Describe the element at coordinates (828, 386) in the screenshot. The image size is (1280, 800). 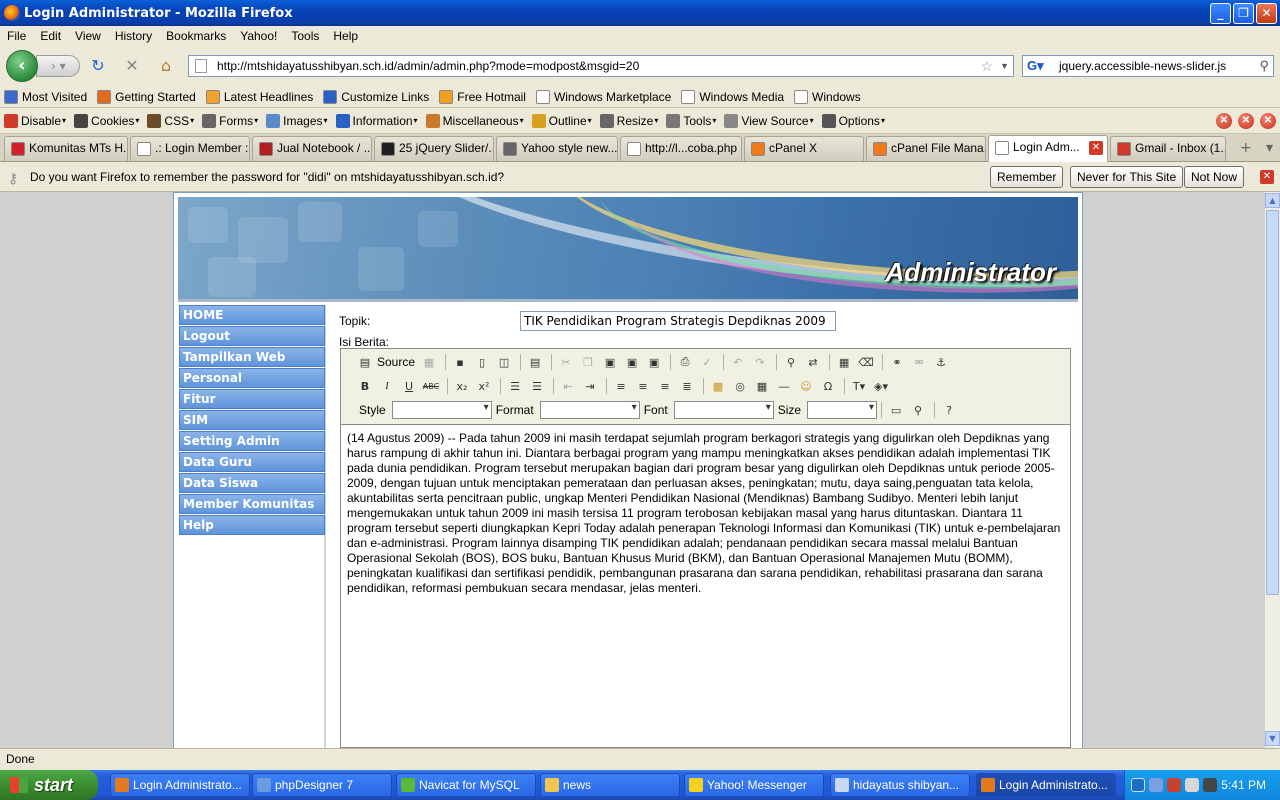
I see `special-char-icon: Ω` at that location.